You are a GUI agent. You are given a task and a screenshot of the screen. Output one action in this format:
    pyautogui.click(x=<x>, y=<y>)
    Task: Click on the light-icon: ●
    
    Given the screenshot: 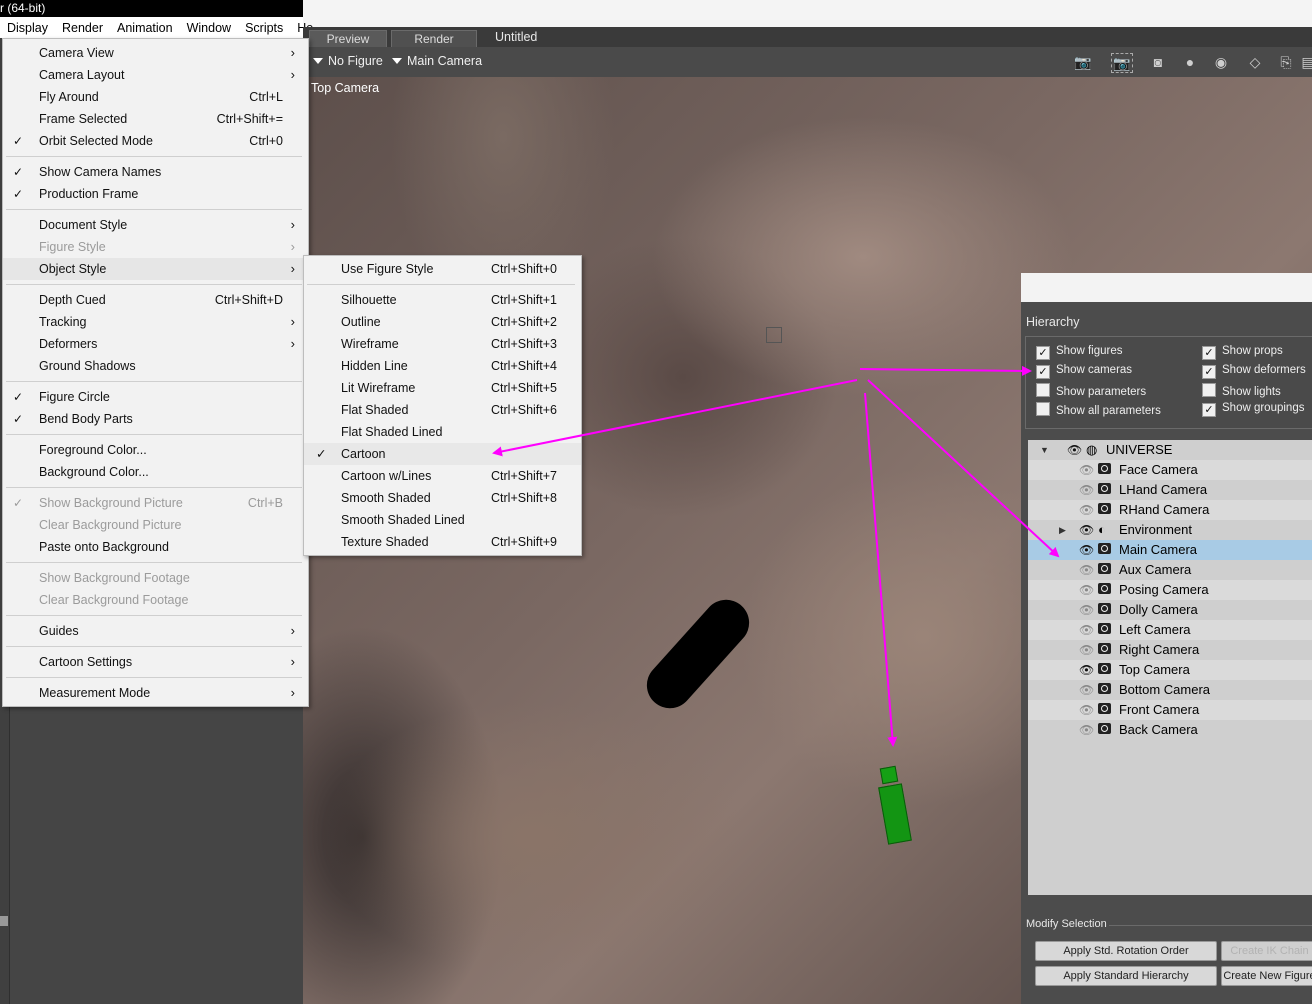 What is the action you would take?
    pyautogui.click(x=1190, y=62)
    